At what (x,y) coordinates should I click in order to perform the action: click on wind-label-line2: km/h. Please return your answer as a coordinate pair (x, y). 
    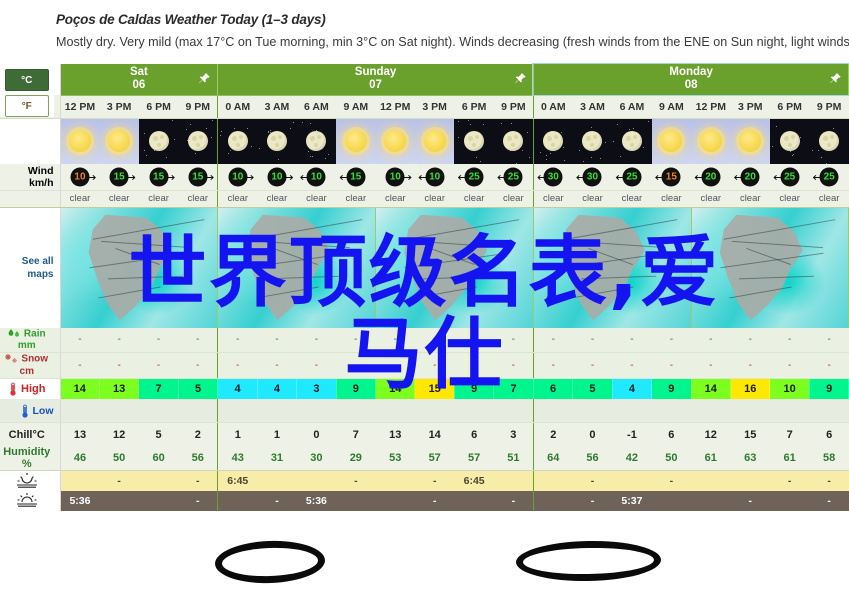
    Looking at the image, I should click on (41, 182).